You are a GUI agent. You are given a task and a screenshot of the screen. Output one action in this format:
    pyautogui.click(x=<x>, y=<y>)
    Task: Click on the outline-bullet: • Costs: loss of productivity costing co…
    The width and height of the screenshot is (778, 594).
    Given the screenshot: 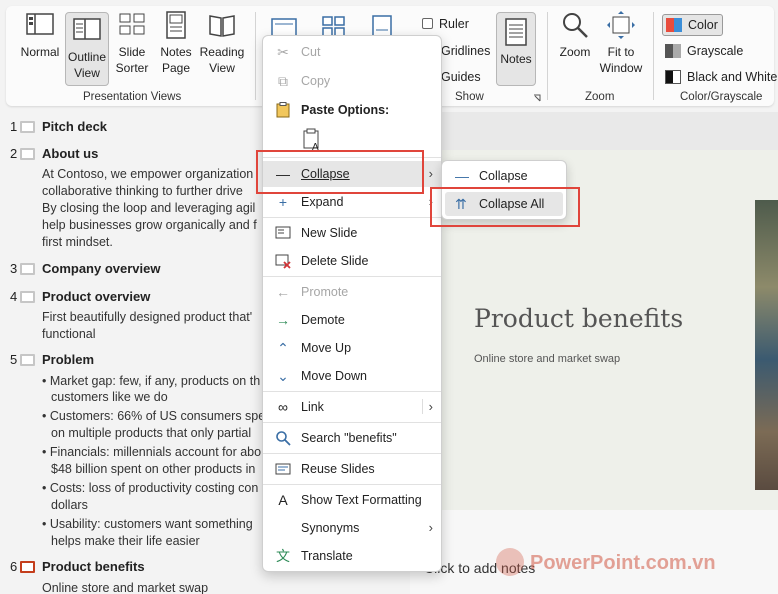 What is the action you would take?
    pyautogui.click(x=150, y=488)
    